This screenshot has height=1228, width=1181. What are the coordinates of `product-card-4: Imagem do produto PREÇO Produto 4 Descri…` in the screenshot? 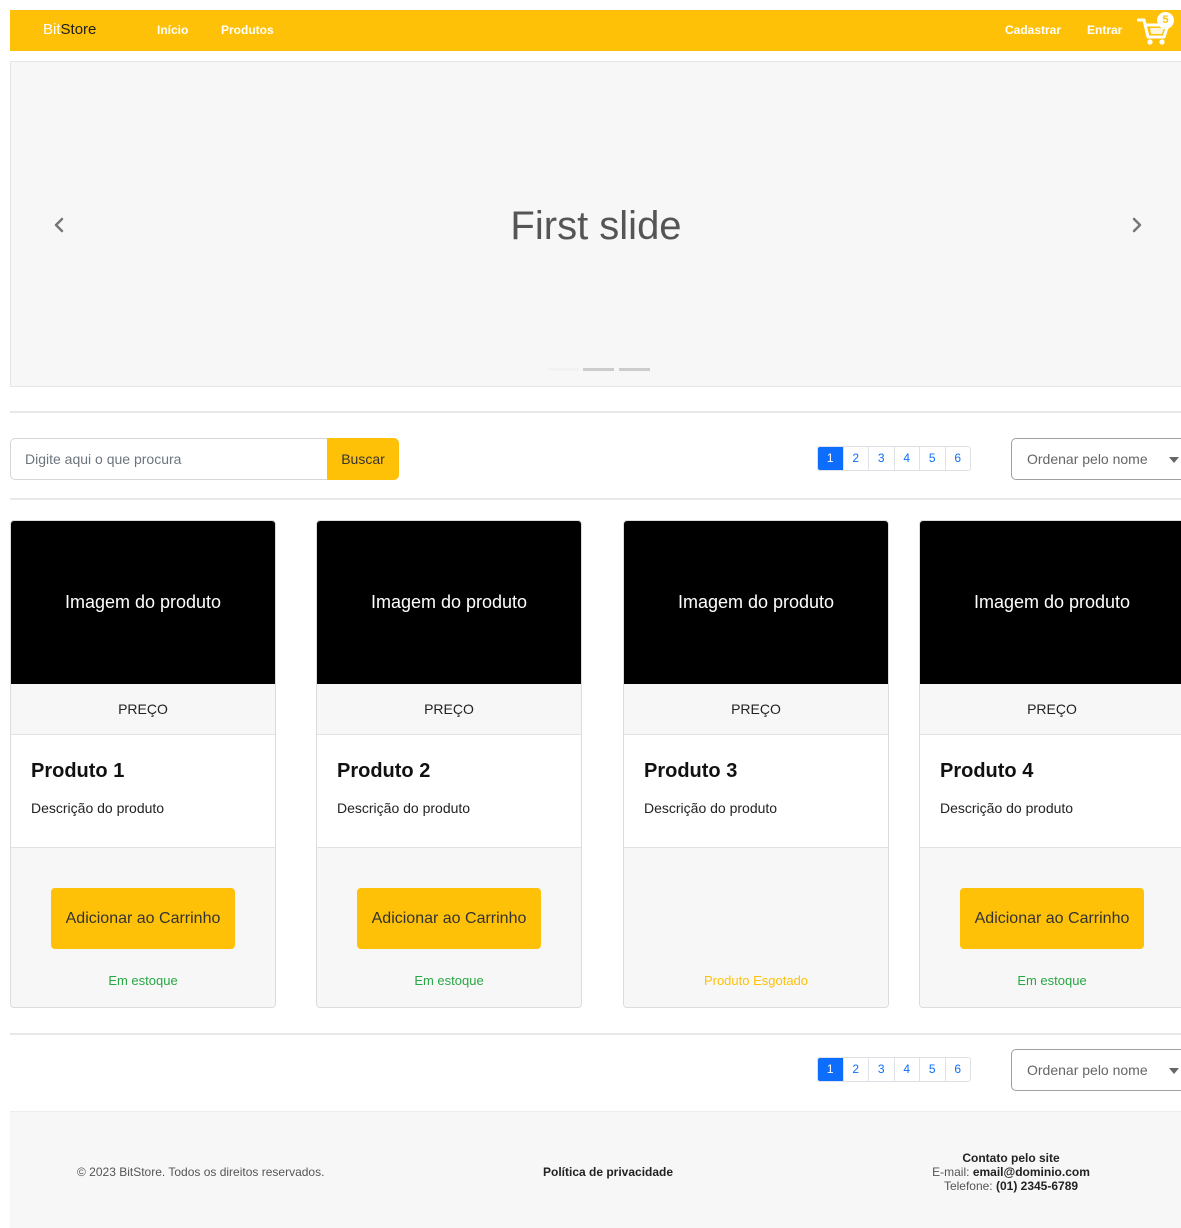 It's located at (1050, 764).